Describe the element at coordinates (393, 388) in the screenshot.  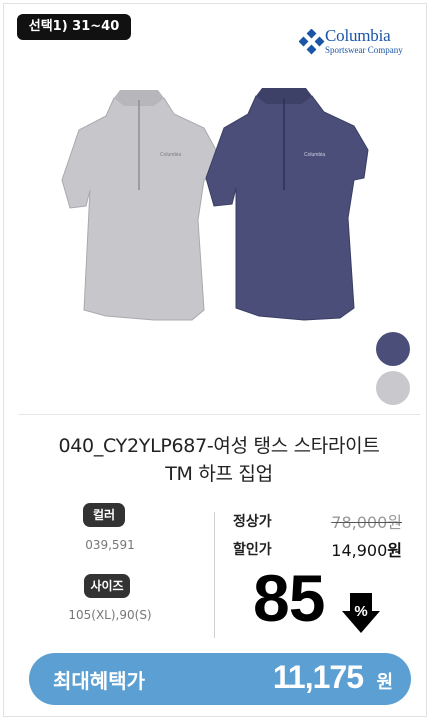
I see `color-swatch-gray` at that location.